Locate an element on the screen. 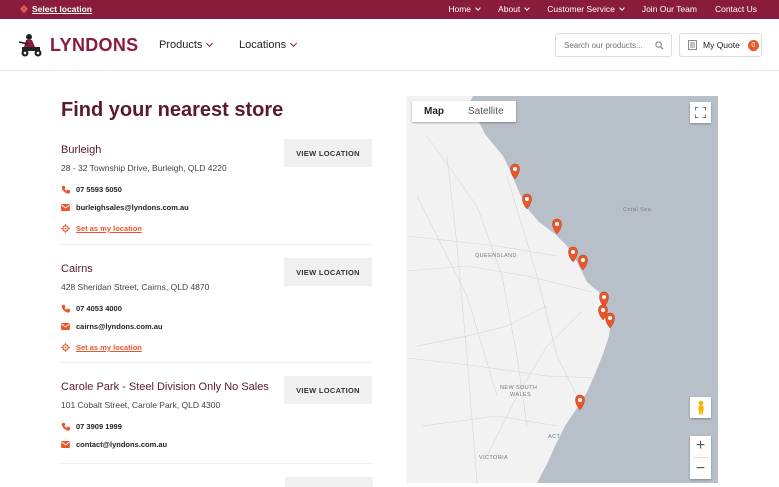 The height and width of the screenshot is (487, 779). store-phone: 07 3909 1999 is located at coordinates (99, 426).